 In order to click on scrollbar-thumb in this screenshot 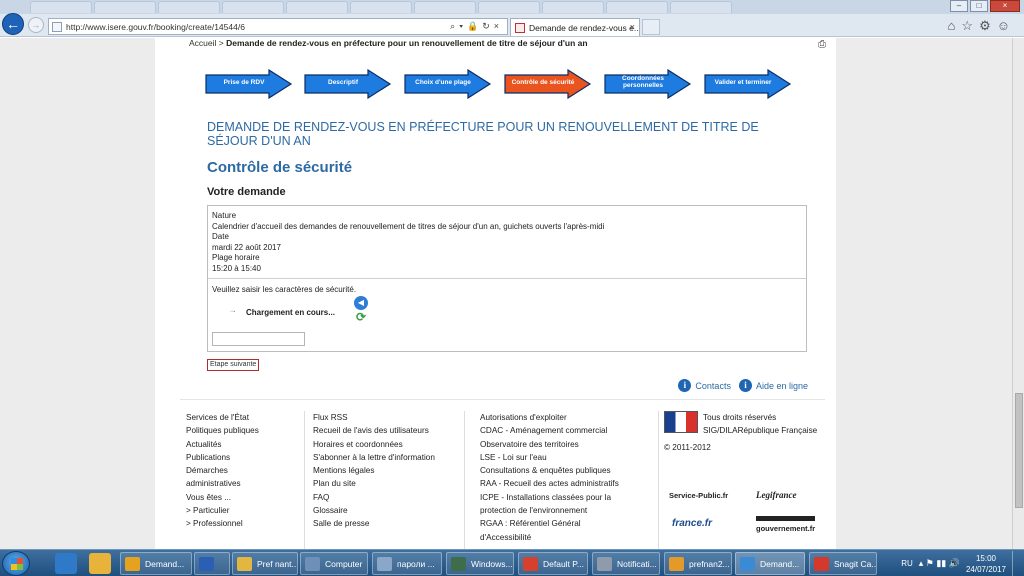, I will do `click(1019, 450)`.